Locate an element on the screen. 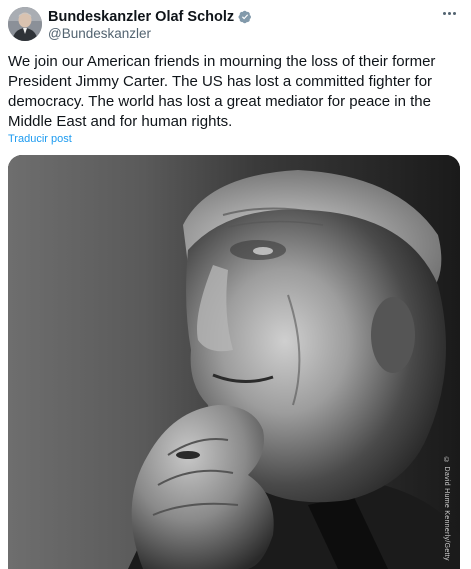  author-handle: @Bundeskanzler is located at coordinates (99, 34).